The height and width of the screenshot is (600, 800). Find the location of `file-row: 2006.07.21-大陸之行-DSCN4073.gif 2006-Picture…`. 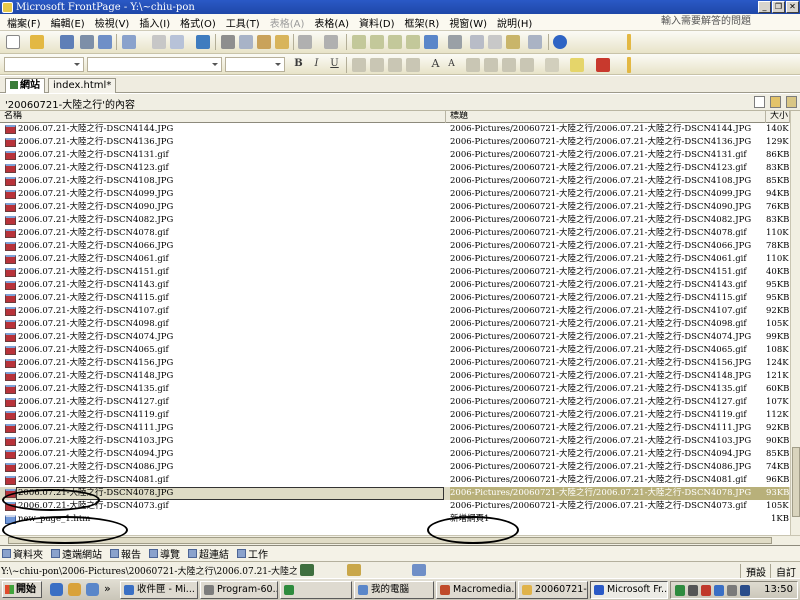

file-row: 2006.07.21-大陸之行-DSCN4073.gif 2006-Picture… is located at coordinates (395, 506).